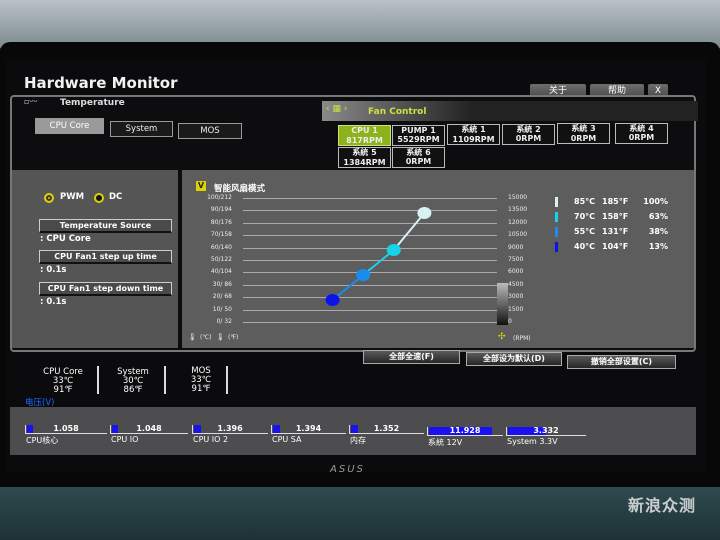  What do you see at coordinates (641, 128) in the screenshot?
I see `fan-name: 系統 4` at bounding box center [641, 128].